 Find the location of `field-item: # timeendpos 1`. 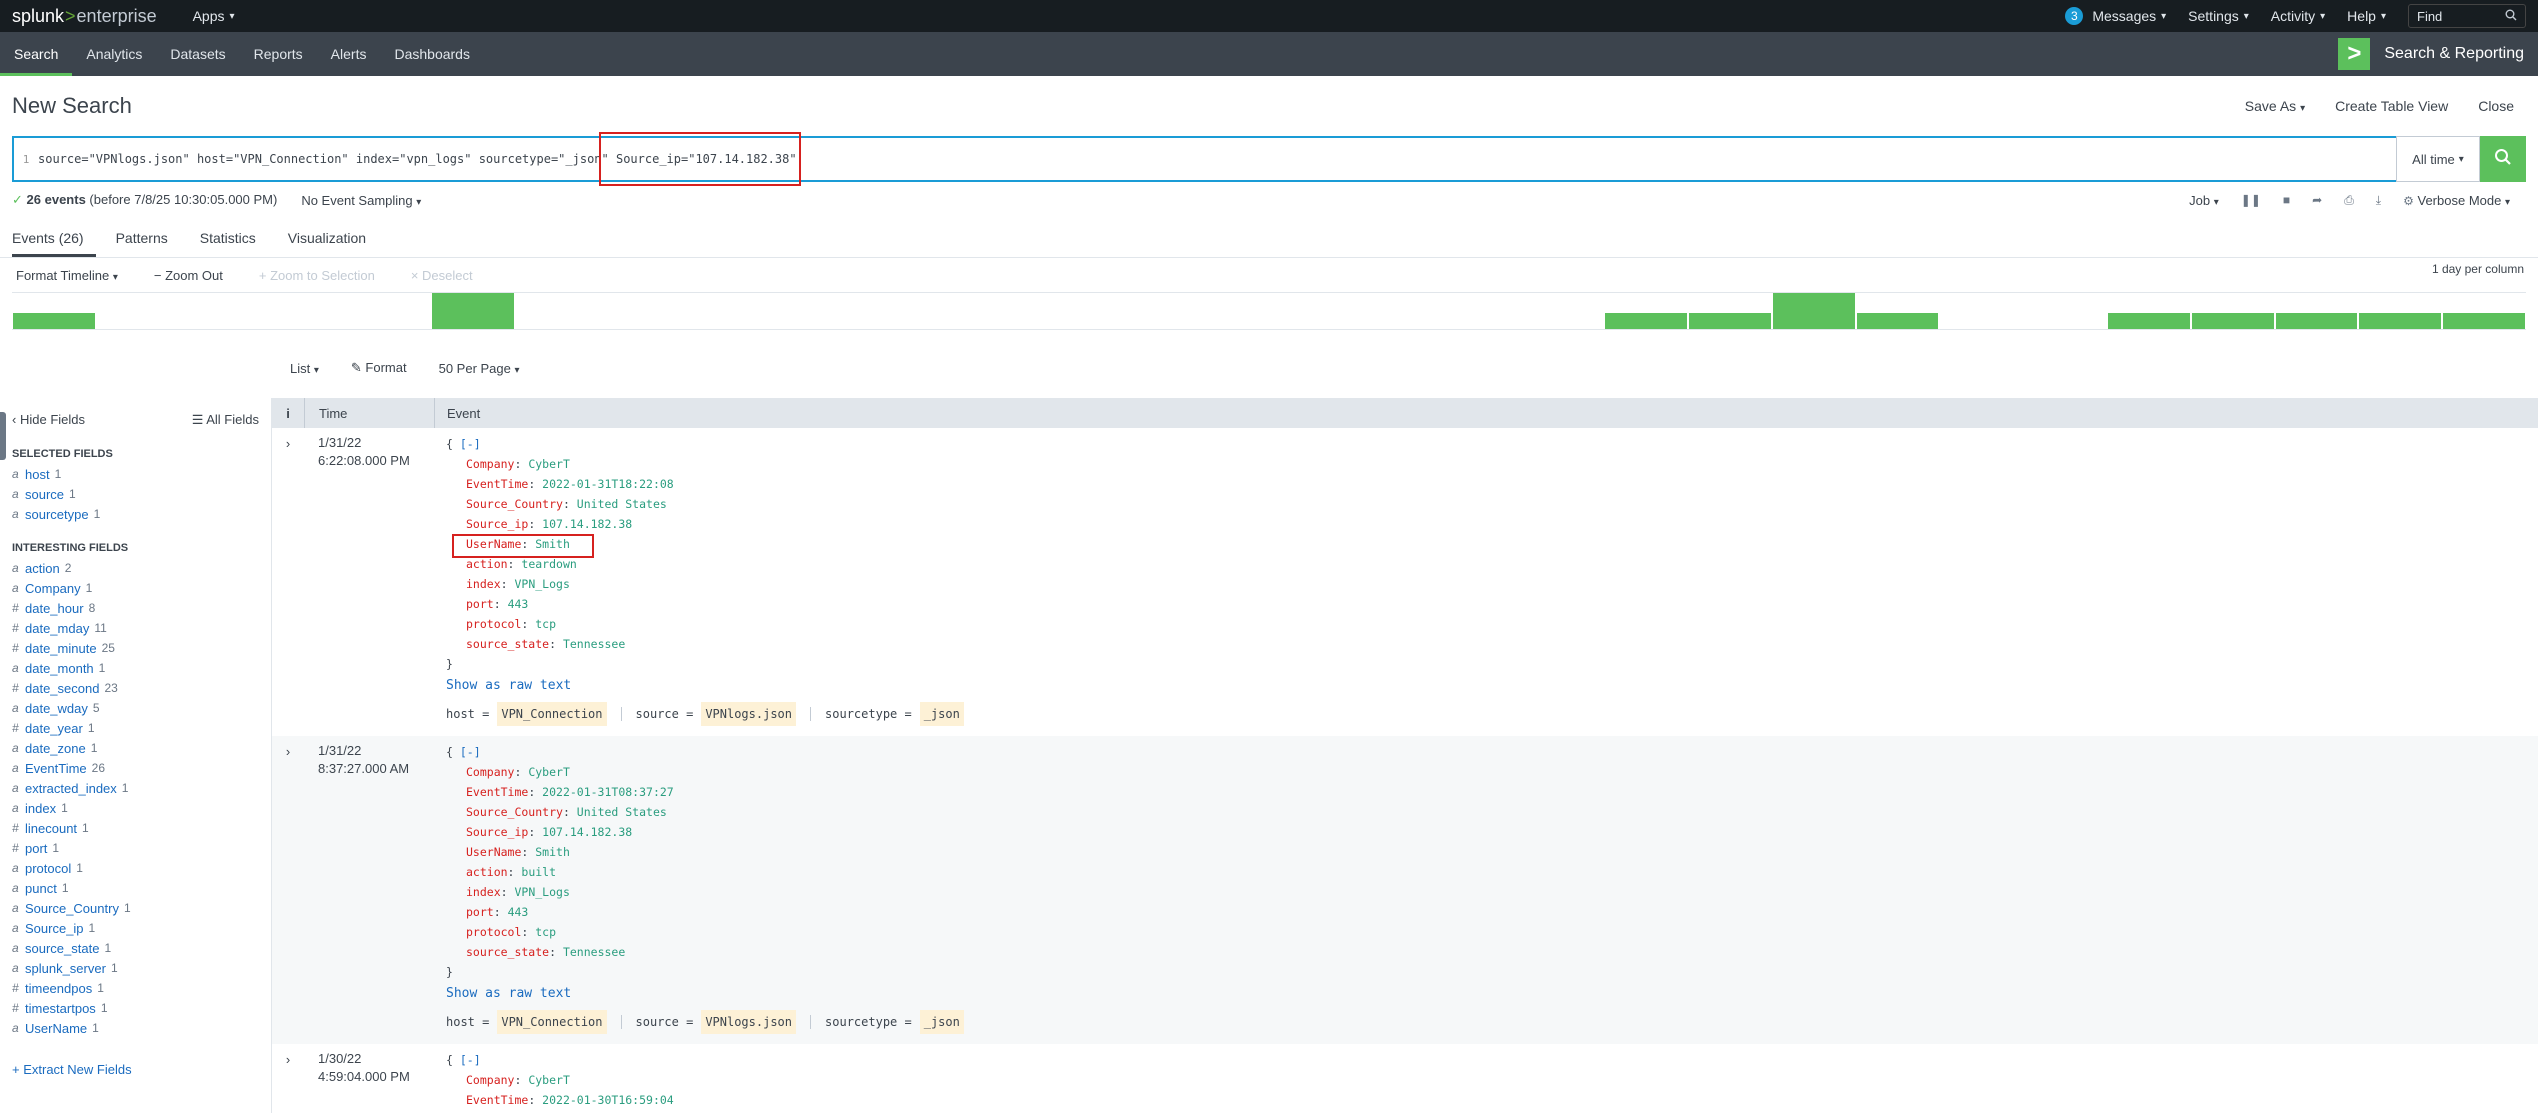

field-item: # timeendpos 1 is located at coordinates (135, 988).